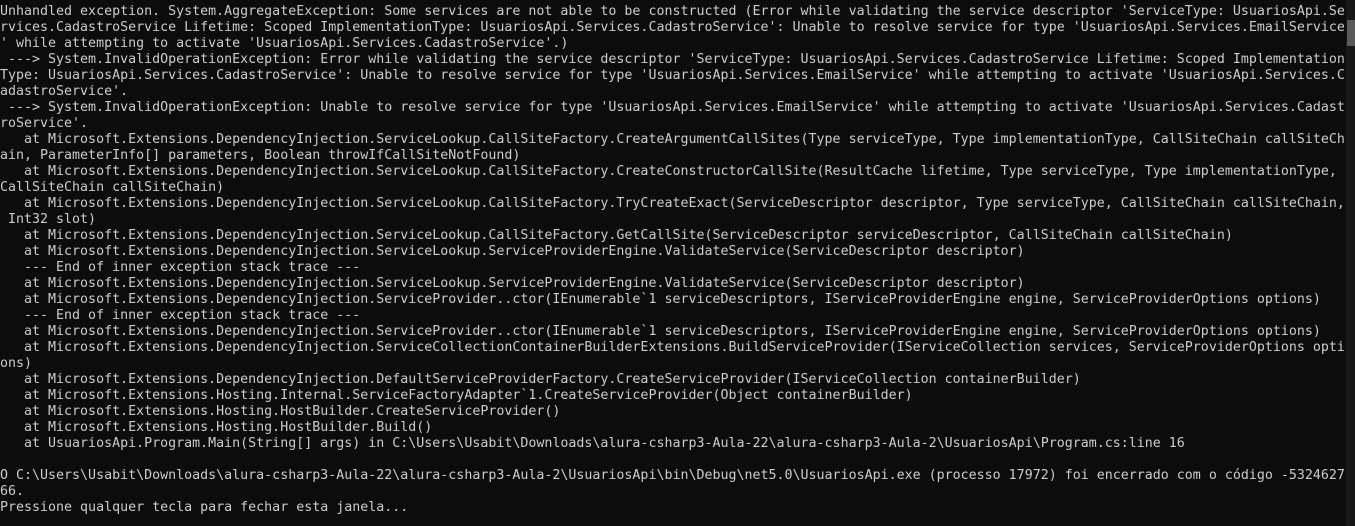 The image size is (1355, 526). What do you see at coordinates (64, 91) in the screenshot?
I see `console-line: adastroService'.` at bounding box center [64, 91].